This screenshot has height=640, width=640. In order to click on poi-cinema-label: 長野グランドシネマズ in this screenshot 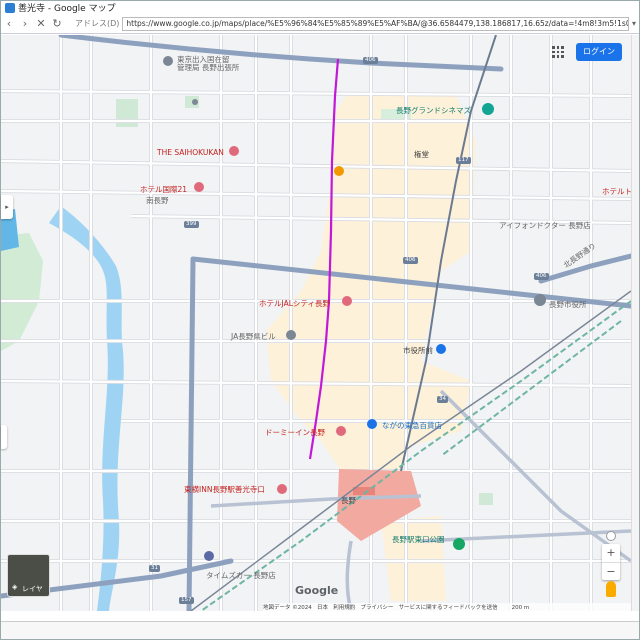, I will do `click(433, 110)`.